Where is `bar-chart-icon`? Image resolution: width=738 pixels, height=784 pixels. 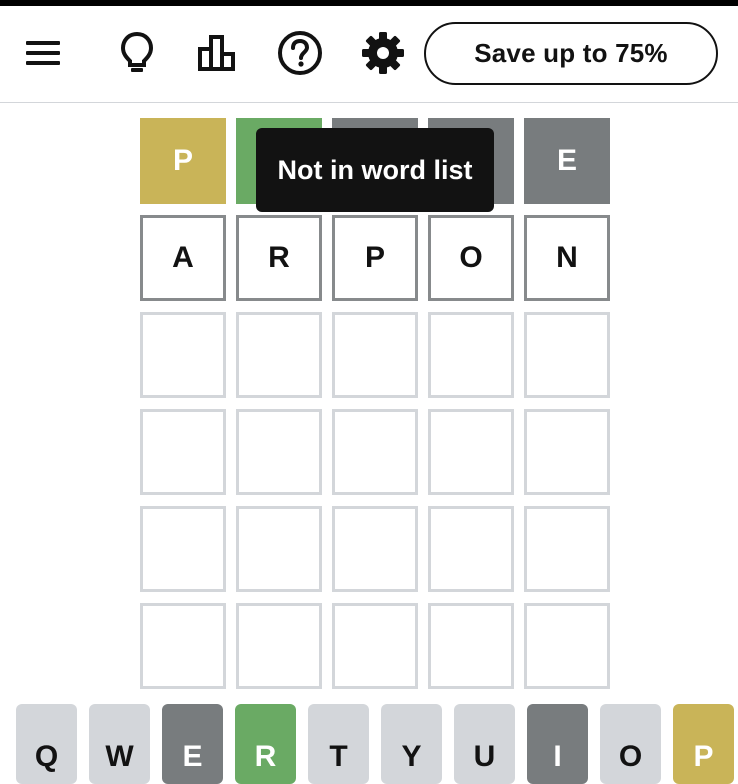 bar-chart-icon is located at coordinates (216, 53).